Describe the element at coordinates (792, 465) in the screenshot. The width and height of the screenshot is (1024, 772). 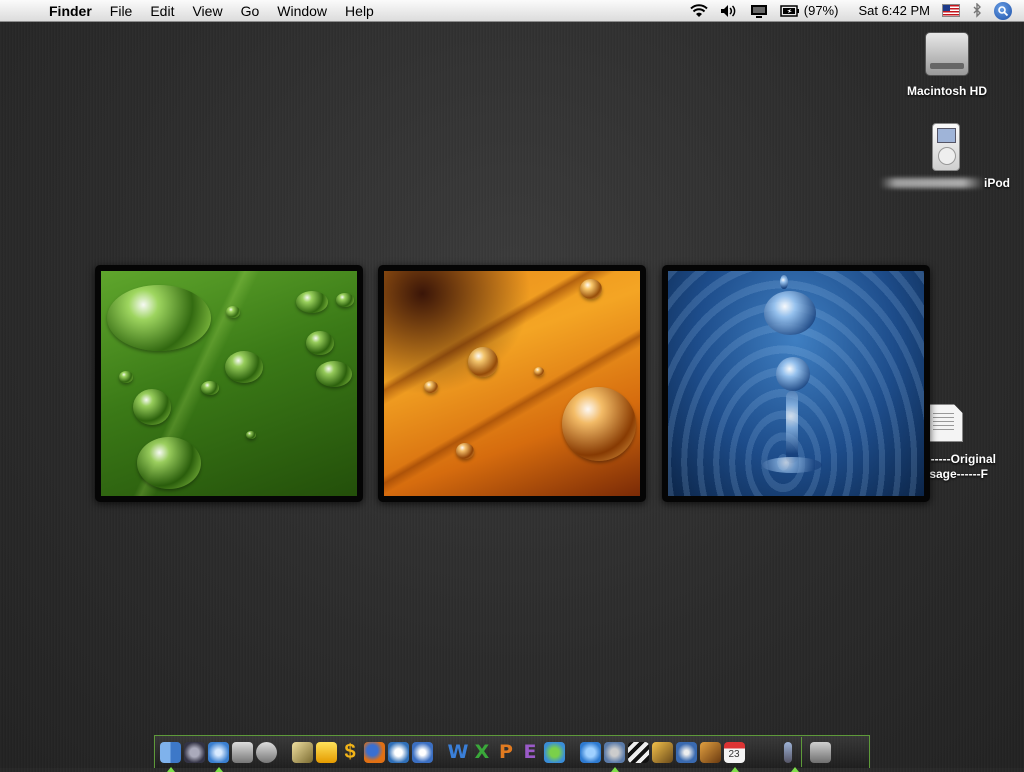
I see `water-splash` at that location.